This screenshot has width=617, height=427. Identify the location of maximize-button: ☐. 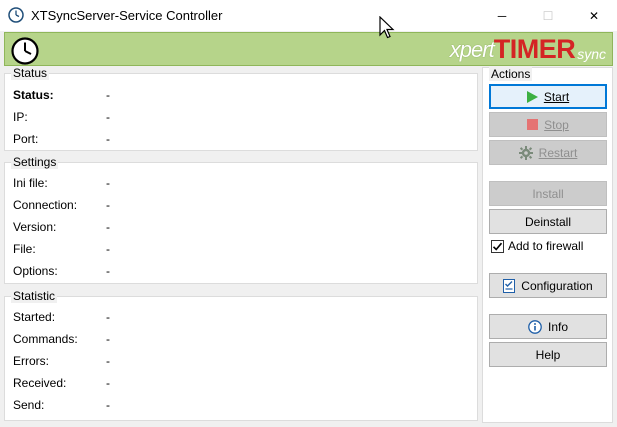
(548, 15).